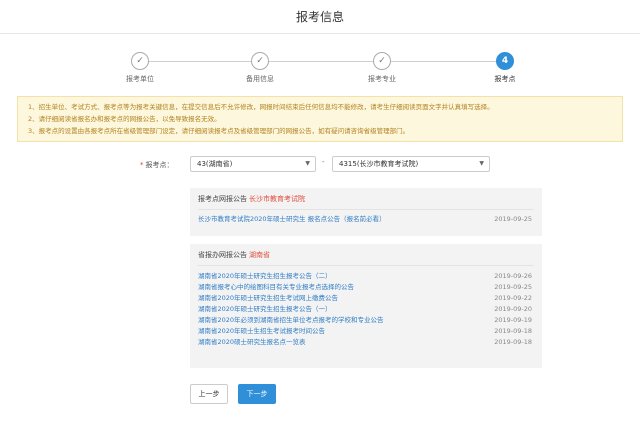 This screenshot has height=428, width=640. What do you see at coordinates (222, 199) in the screenshot?
I see `site-panel-title: 报考点网报公告` at bounding box center [222, 199].